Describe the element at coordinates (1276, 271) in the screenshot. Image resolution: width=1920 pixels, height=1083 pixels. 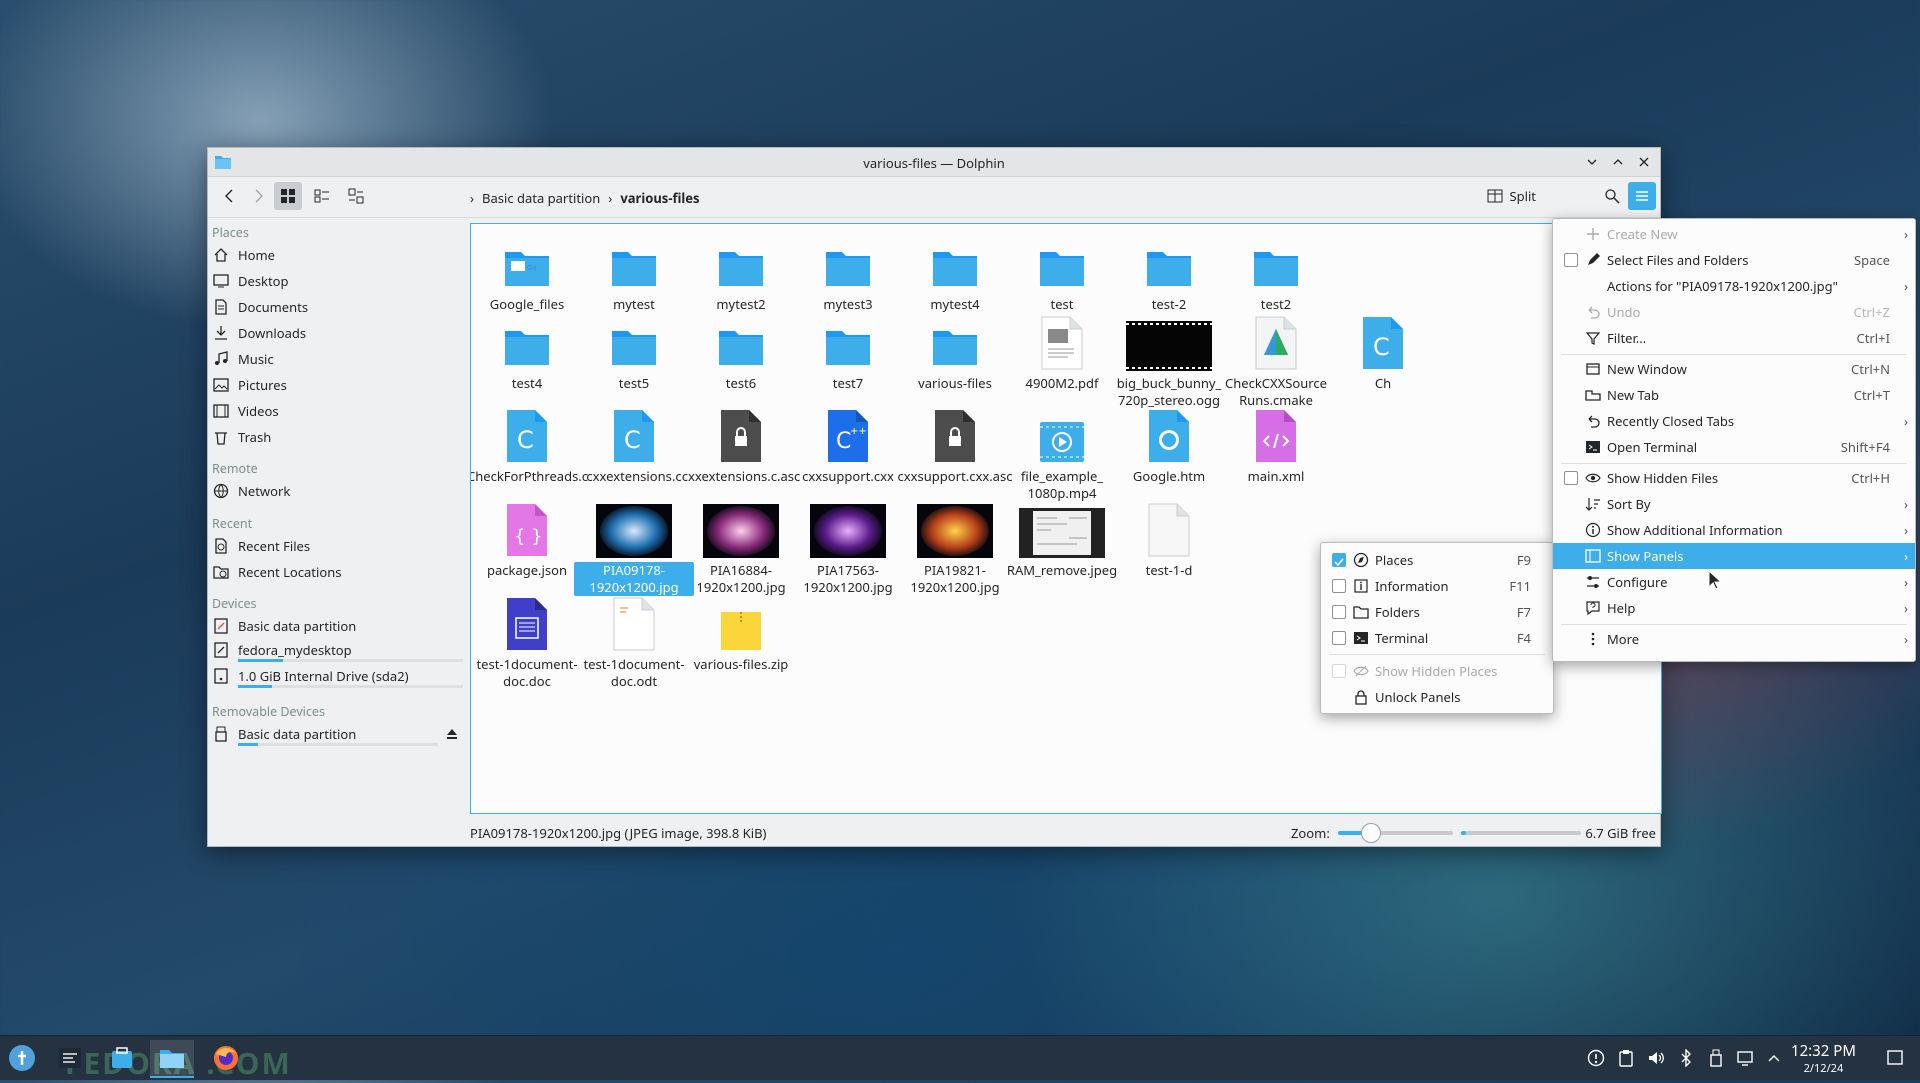
I see `file-item: test2` at that location.